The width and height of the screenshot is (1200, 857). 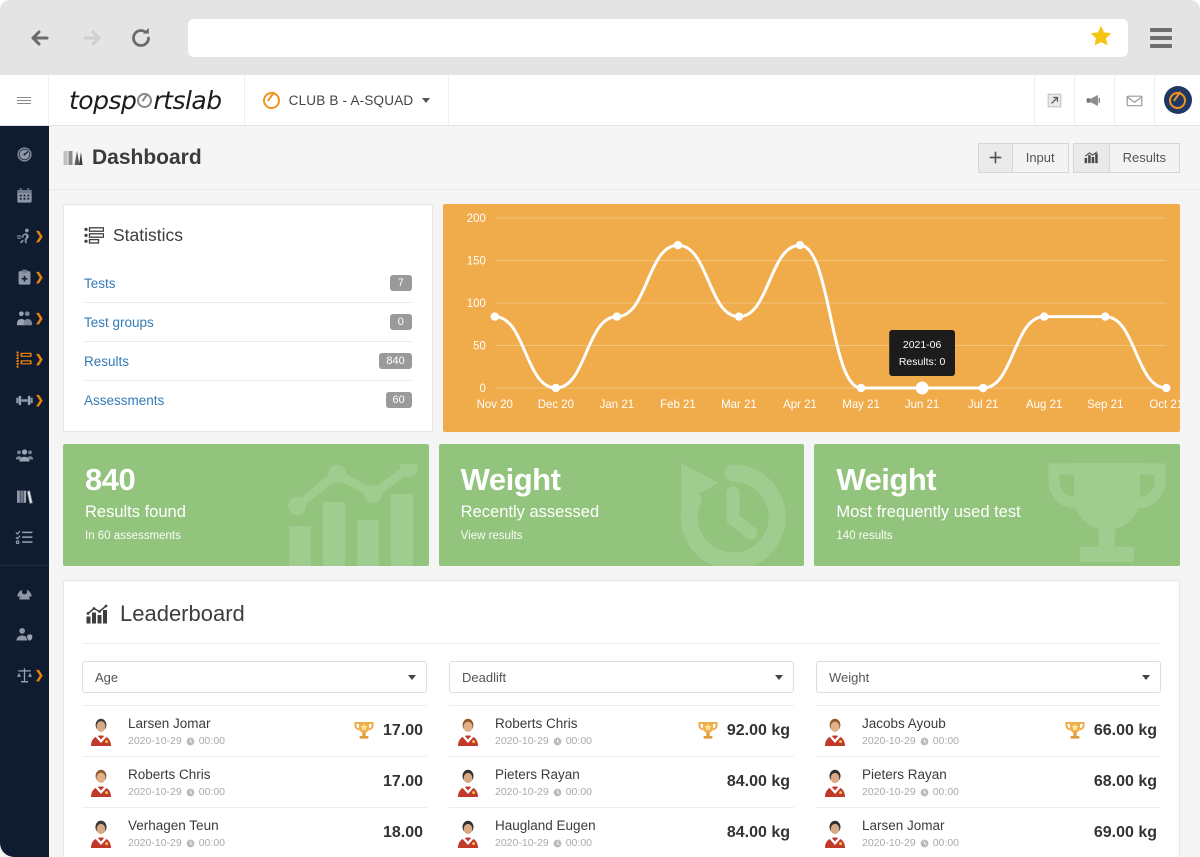 I want to click on value-text: 84.00 kg, so click(x=758, y=832).